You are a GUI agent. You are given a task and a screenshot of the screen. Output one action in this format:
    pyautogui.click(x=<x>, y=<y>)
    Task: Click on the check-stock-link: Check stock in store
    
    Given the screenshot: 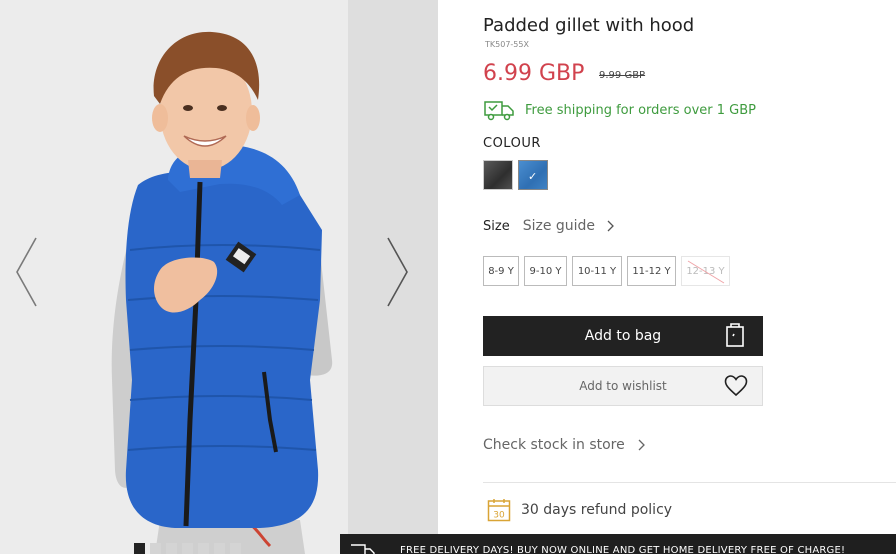 What is the action you would take?
    pyautogui.click(x=564, y=445)
    